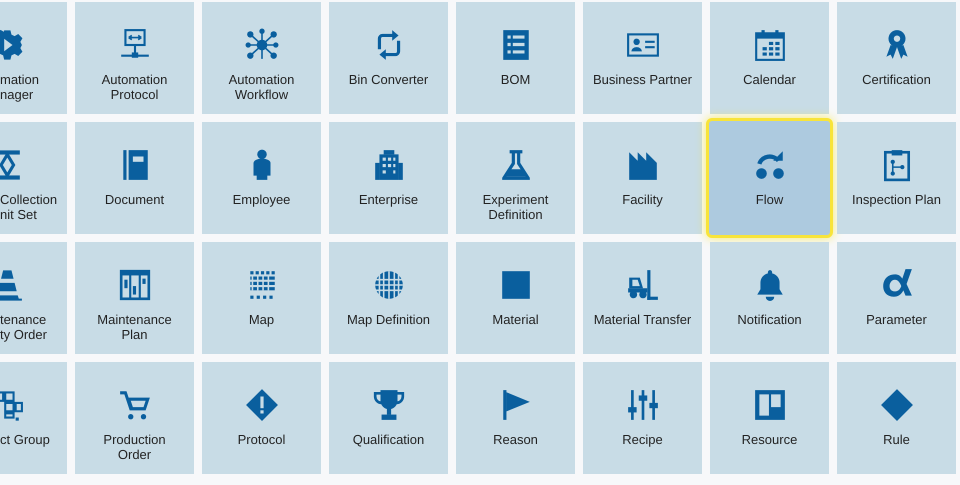 The image size is (960, 485). Describe the element at coordinates (261, 405) in the screenshot. I see `warning-icon` at that location.